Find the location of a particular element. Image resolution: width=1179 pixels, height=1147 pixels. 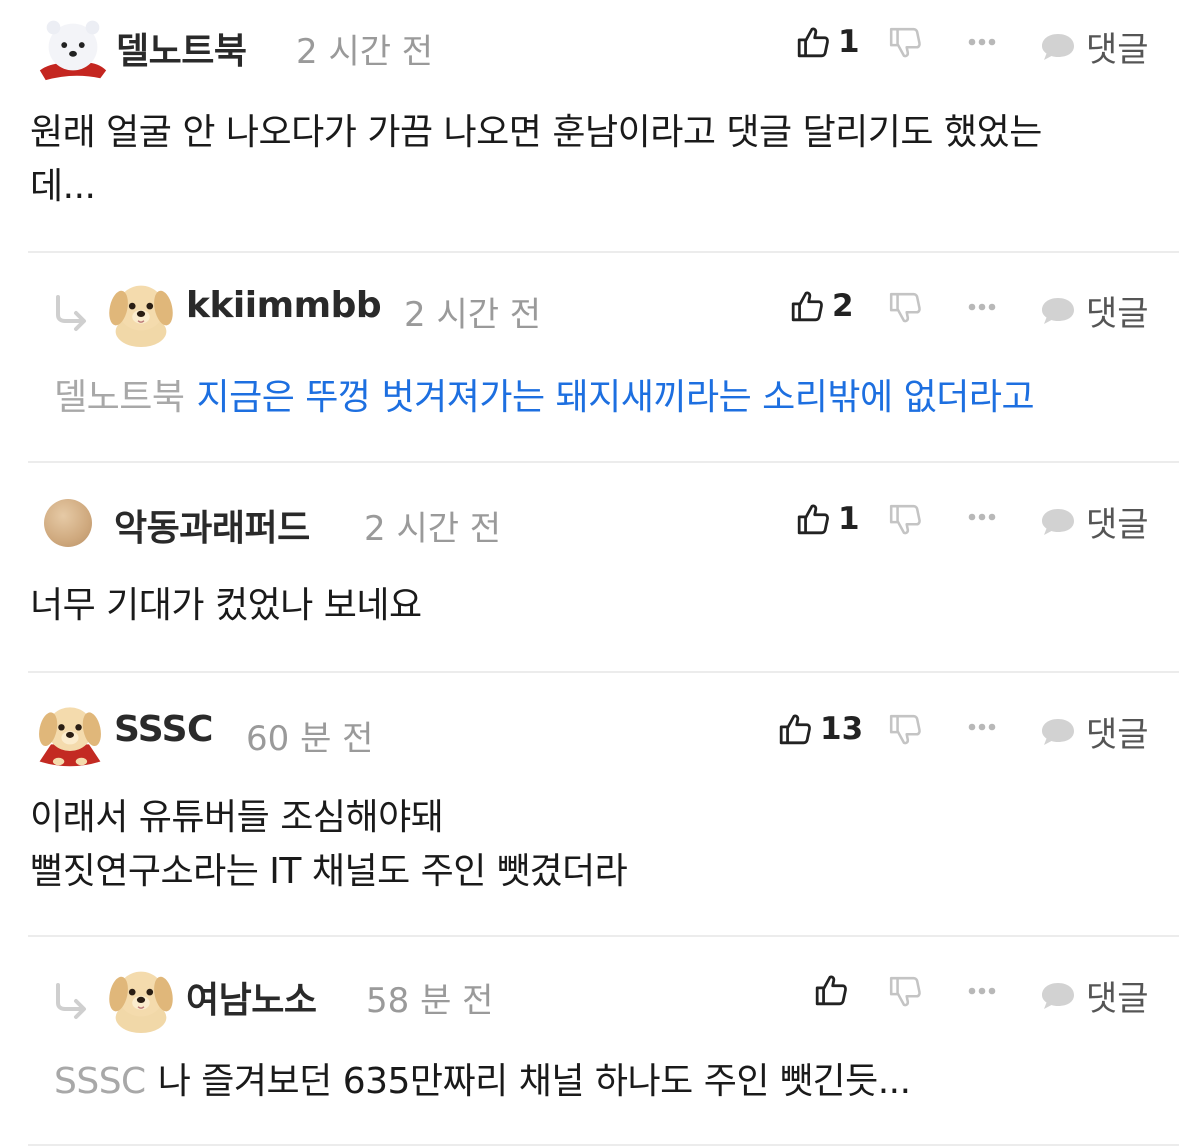

comment-author: 악동과래퍼드 is located at coordinates (212, 525).